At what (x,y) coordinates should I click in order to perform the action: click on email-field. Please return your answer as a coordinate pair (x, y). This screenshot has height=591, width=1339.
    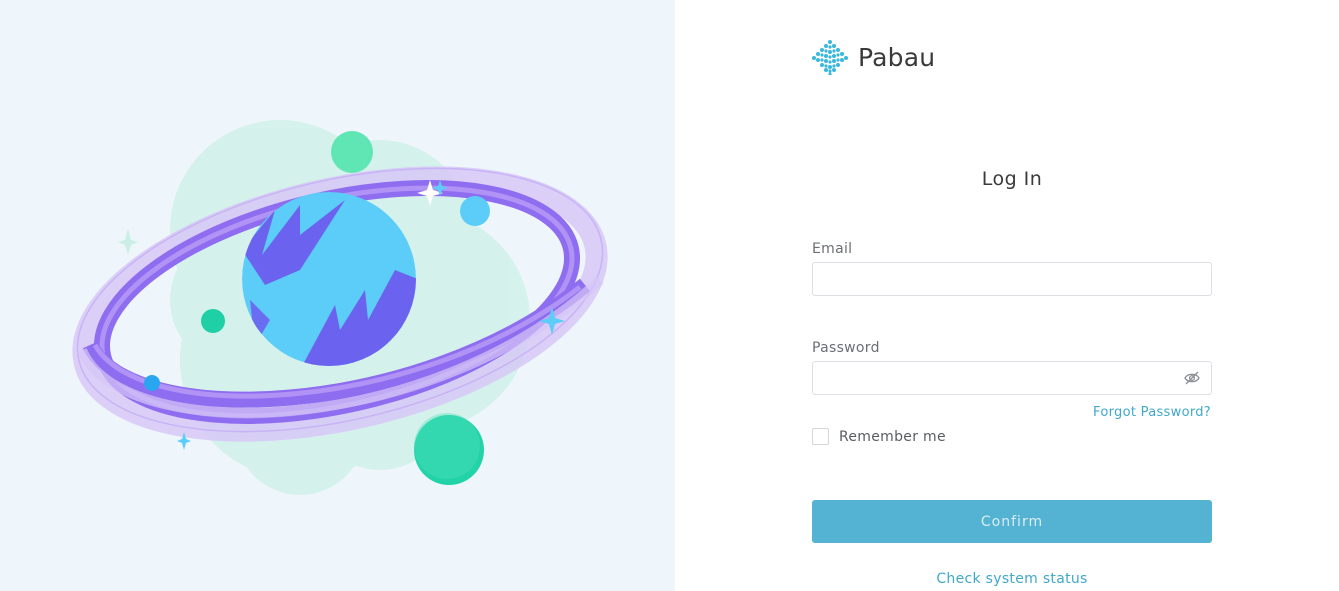
    Looking at the image, I should click on (1005, 280).